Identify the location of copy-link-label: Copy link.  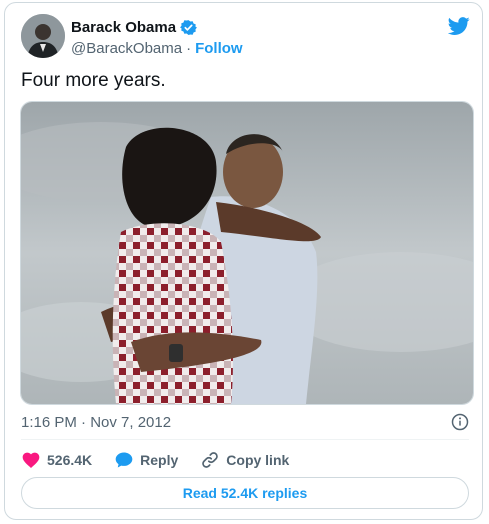
(258, 460).